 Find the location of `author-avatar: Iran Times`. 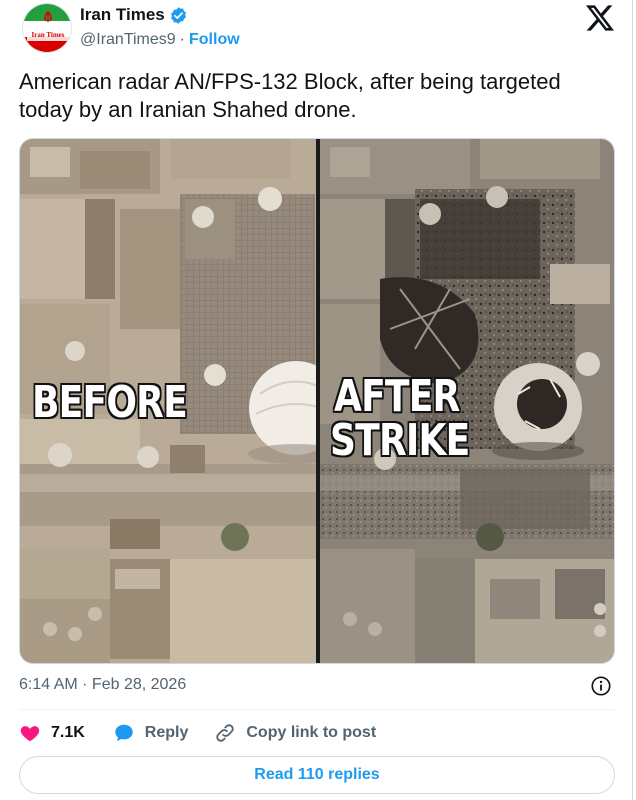

author-avatar: Iran Times is located at coordinates (47, 28).